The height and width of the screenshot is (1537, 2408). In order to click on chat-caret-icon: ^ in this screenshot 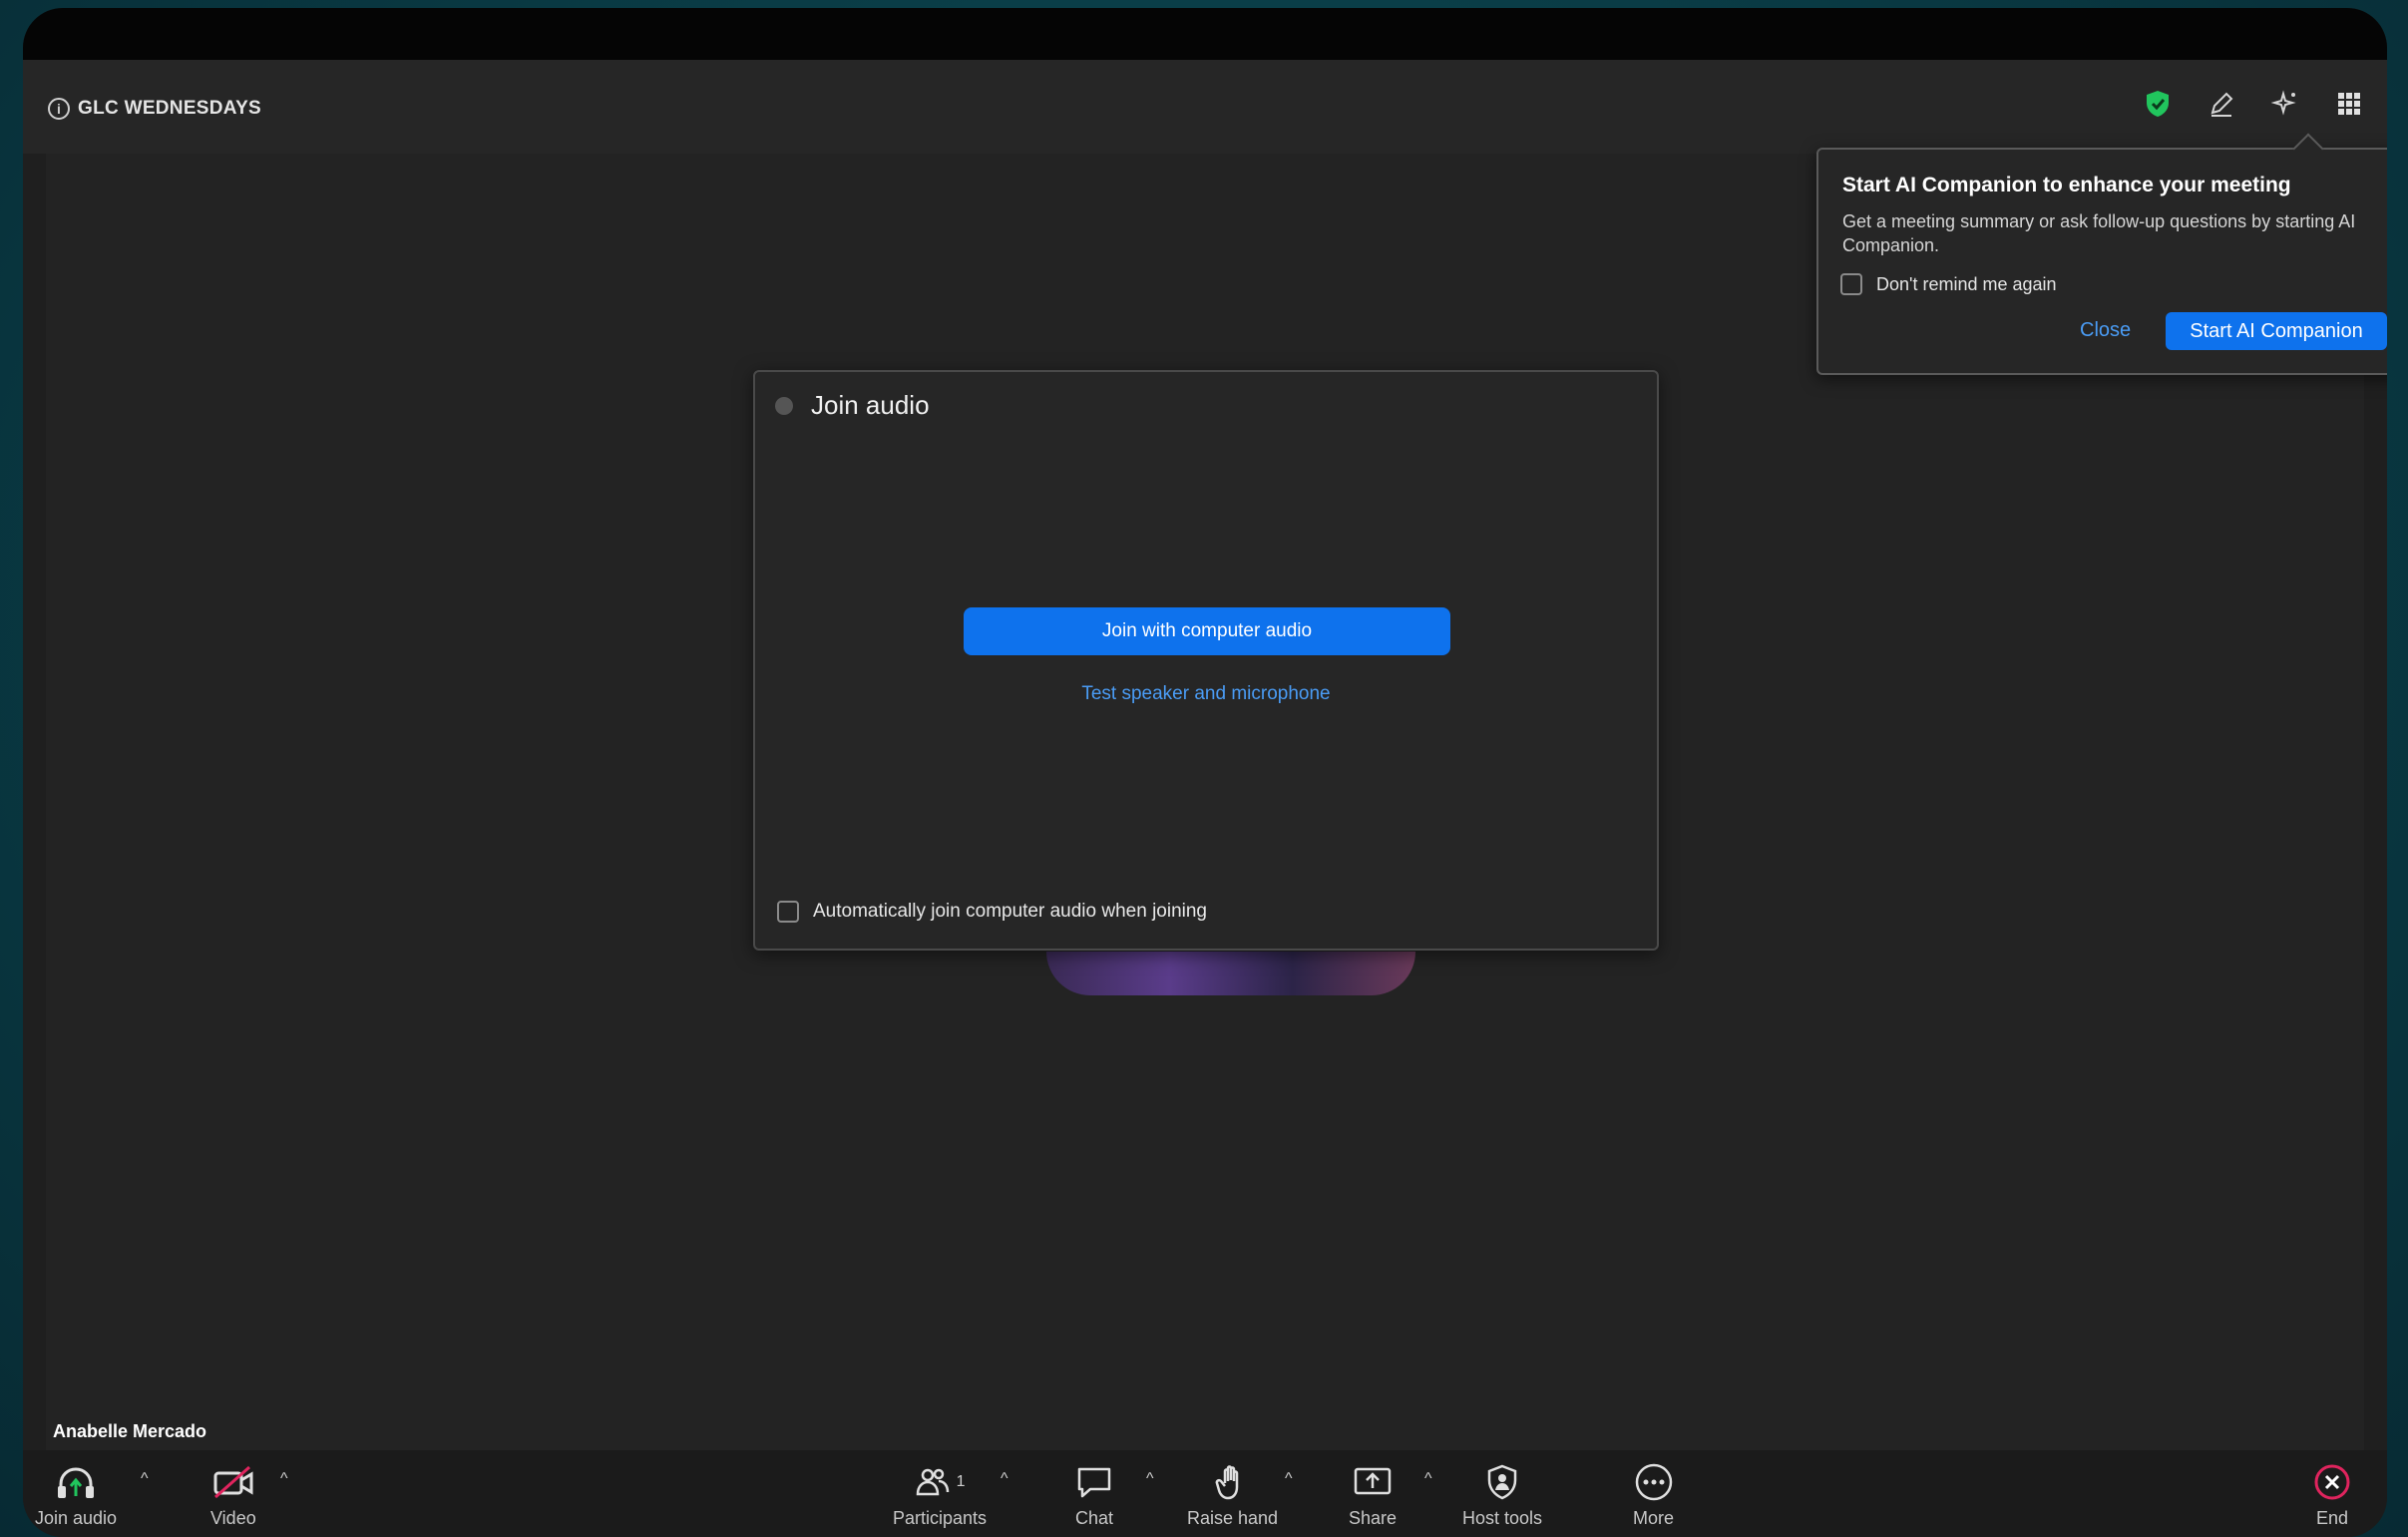, I will do `click(1150, 1479)`.